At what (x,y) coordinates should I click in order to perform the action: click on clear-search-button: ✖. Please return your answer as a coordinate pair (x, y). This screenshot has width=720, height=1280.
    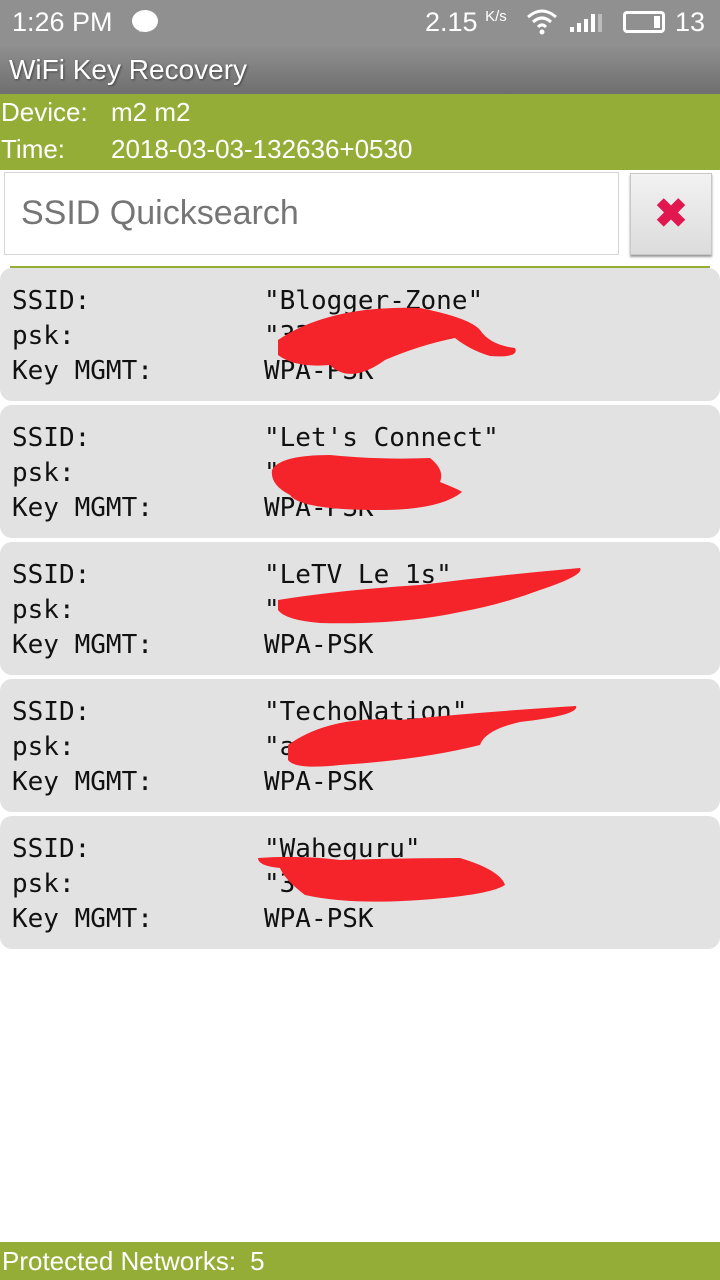
    Looking at the image, I should click on (671, 214).